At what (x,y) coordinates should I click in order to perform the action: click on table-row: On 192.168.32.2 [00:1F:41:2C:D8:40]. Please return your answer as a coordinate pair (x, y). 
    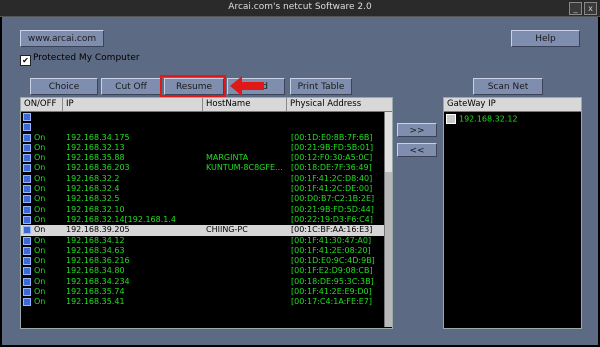
    Looking at the image, I should click on (203, 179).